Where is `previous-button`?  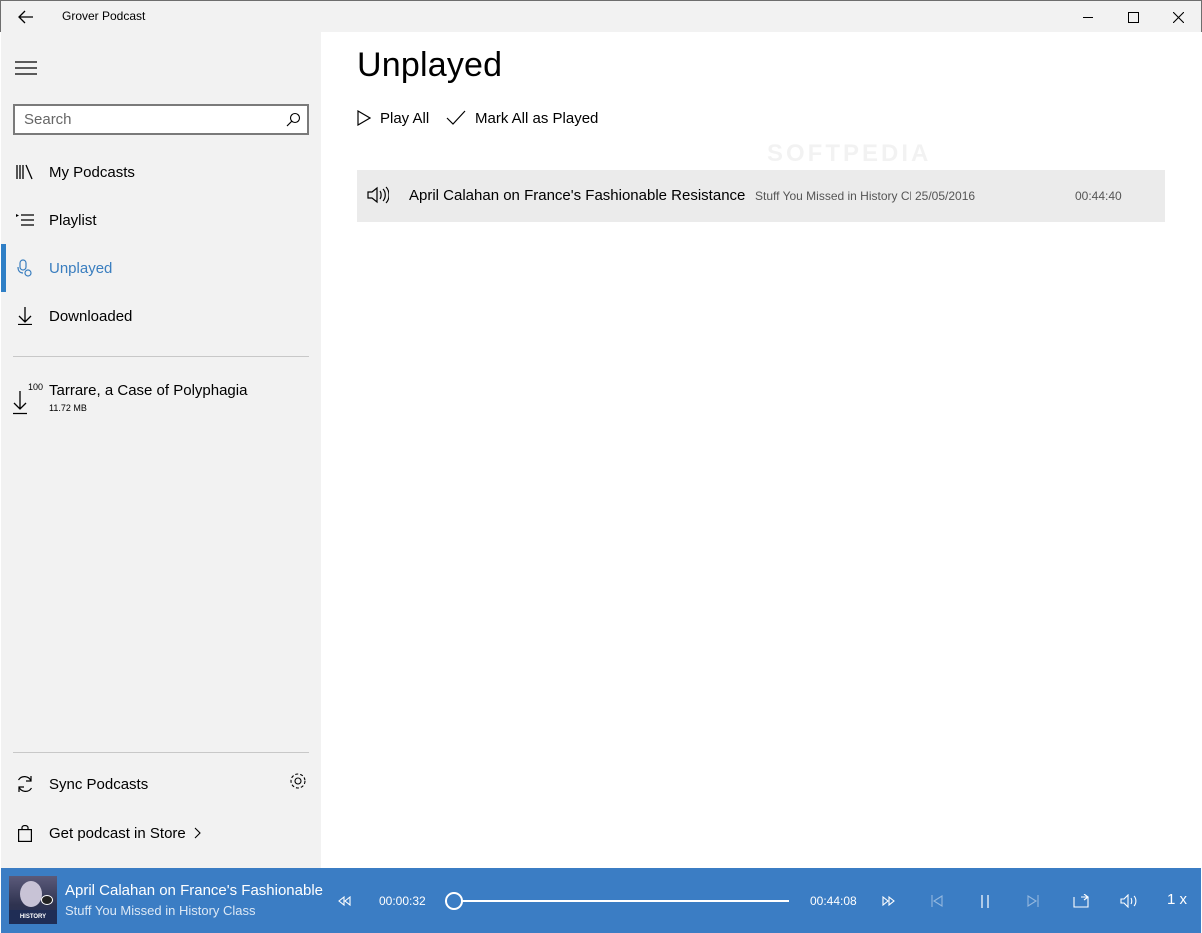
previous-button is located at coordinates (937, 901).